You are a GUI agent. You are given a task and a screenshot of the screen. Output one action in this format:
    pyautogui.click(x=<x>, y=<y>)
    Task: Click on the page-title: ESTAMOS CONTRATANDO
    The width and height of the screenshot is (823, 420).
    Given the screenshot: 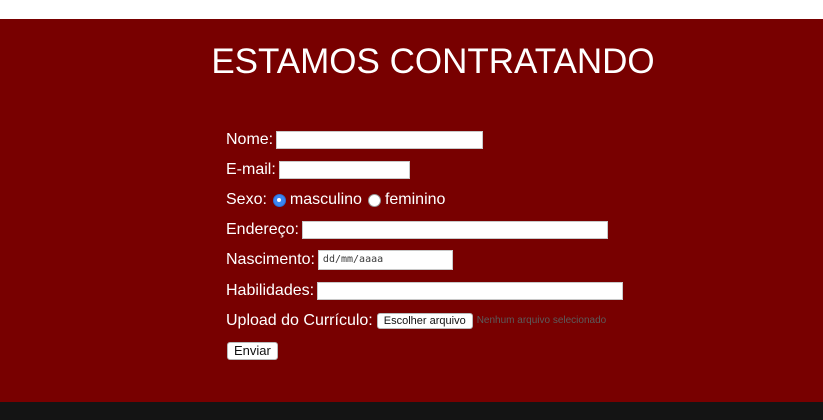 What is the action you would take?
    pyautogui.click(x=433, y=61)
    